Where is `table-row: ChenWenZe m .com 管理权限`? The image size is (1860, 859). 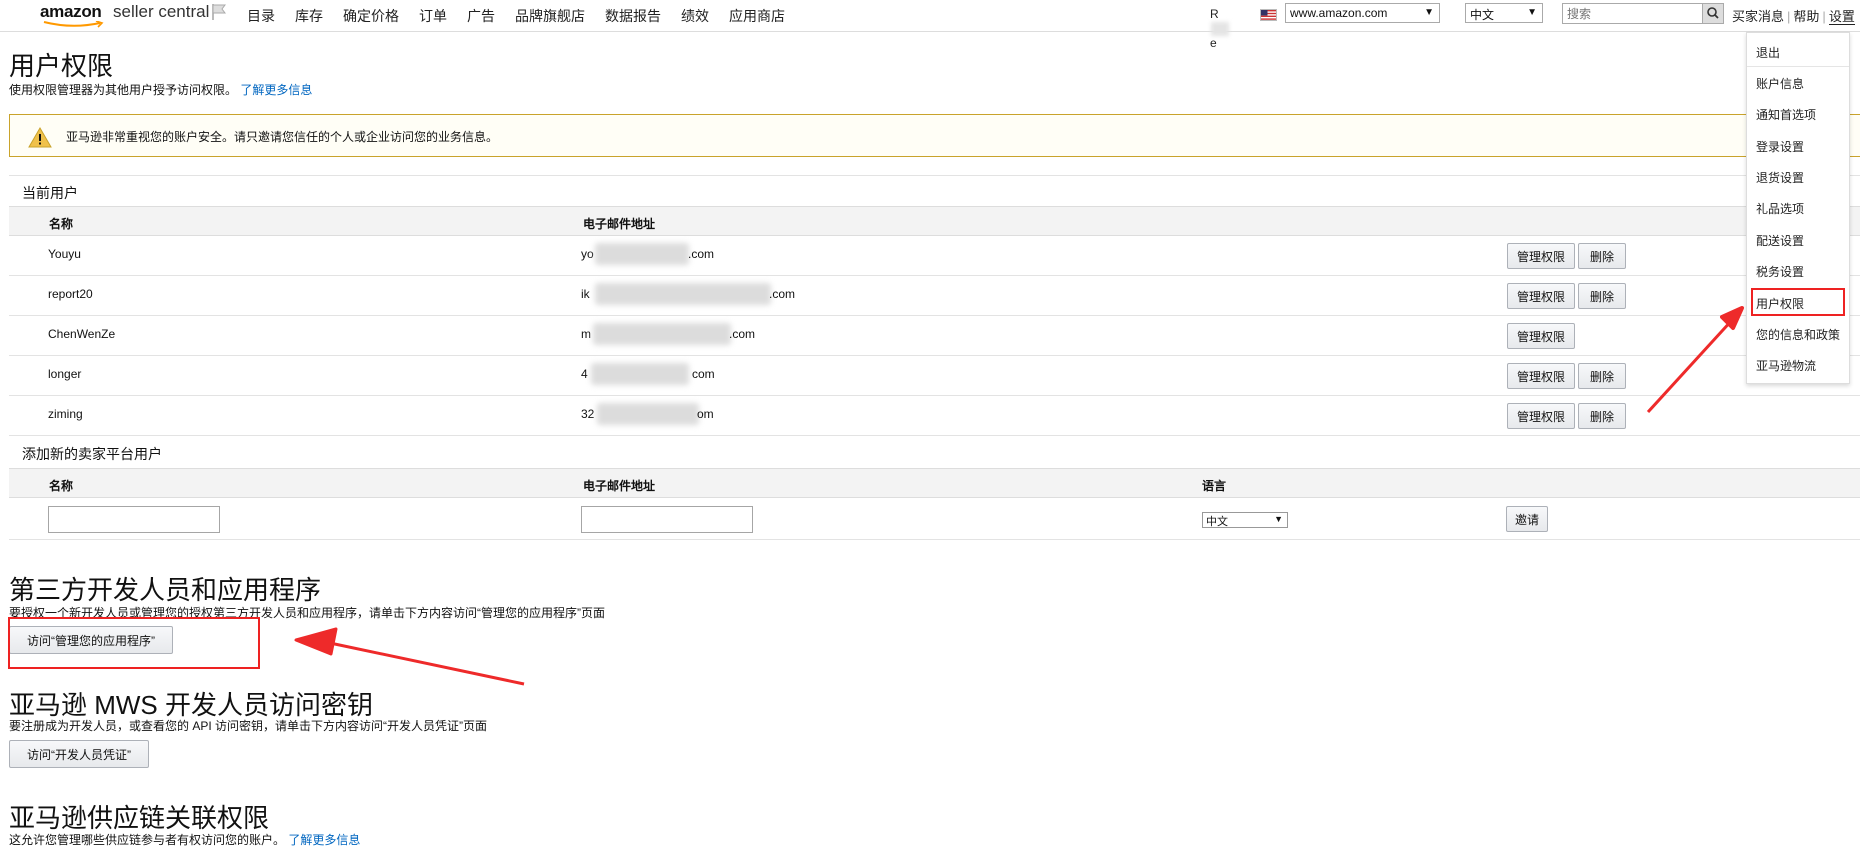
table-row: ChenWenZe m .com 管理权限 is located at coordinates (934, 336).